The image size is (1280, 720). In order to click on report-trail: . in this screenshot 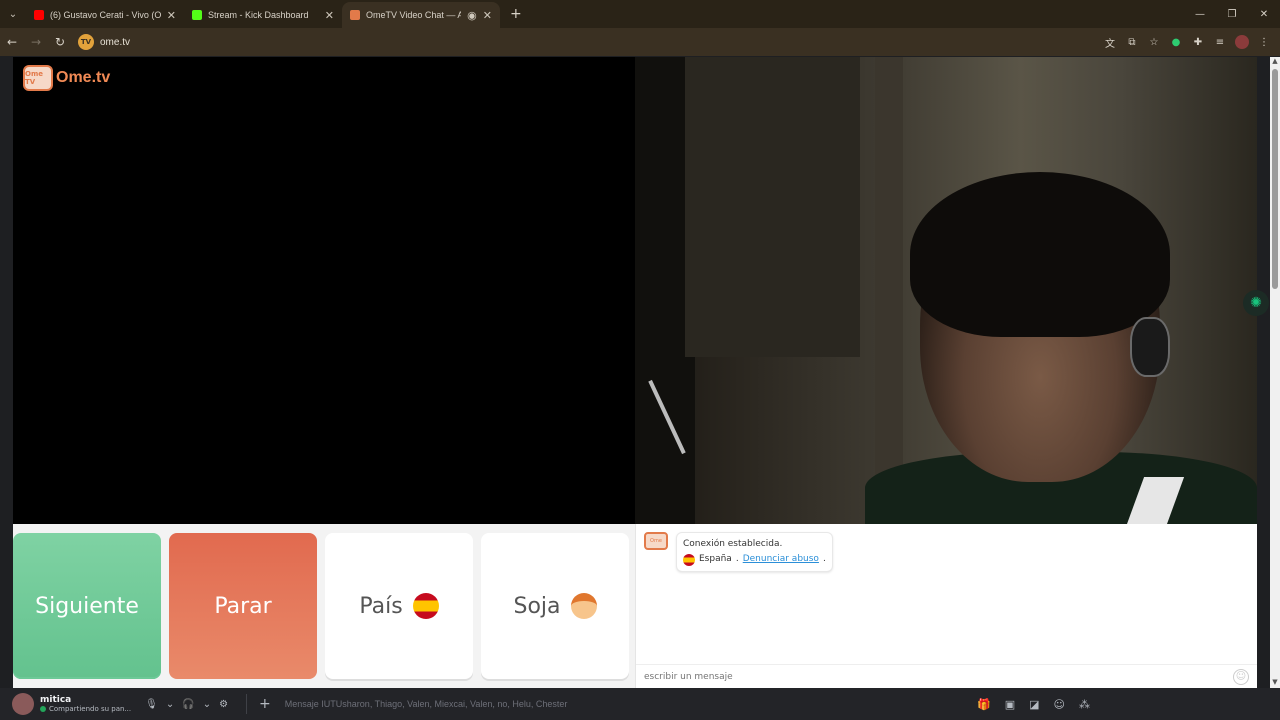, I will do `click(824, 559)`.